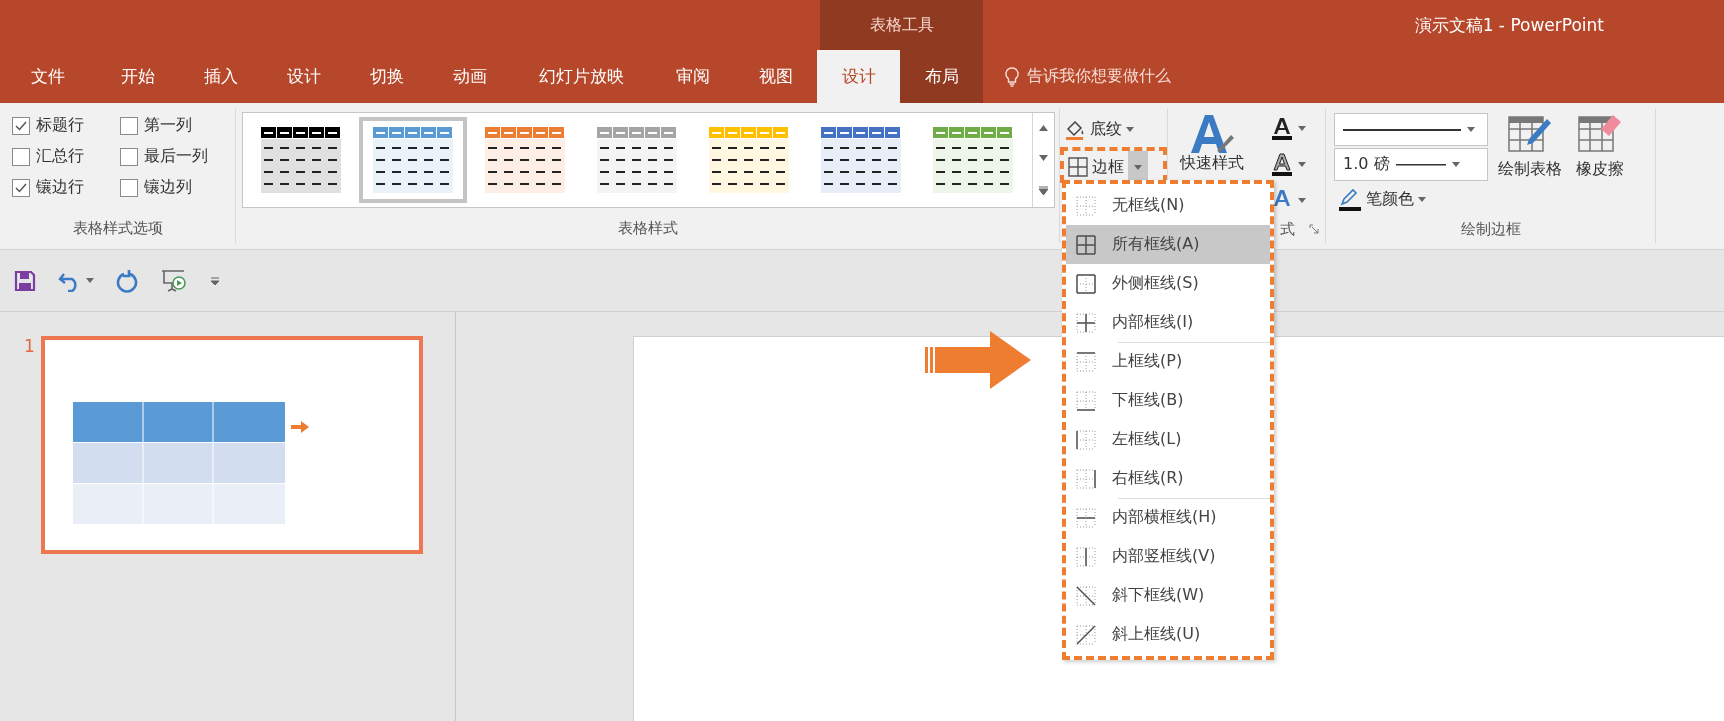 The width and height of the screenshot is (1724, 721). What do you see at coordinates (978, 360) in the screenshot?
I see `arrow-icon` at bounding box center [978, 360].